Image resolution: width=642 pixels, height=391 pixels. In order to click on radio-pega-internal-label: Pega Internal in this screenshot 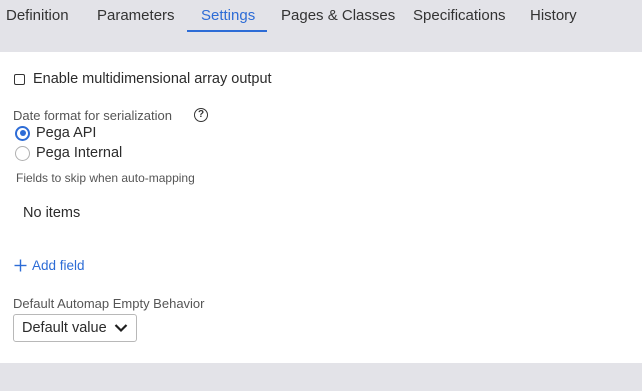, I will do `click(79, 153)`.